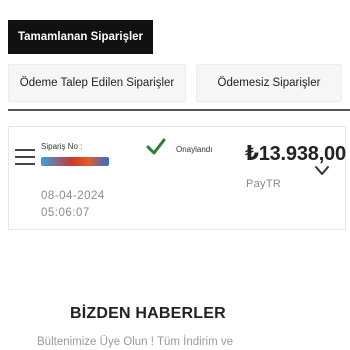  What do you see at coordinates (179, 110) in the screenshot?
I see `filter-divider` at bounding box center [179, 110].